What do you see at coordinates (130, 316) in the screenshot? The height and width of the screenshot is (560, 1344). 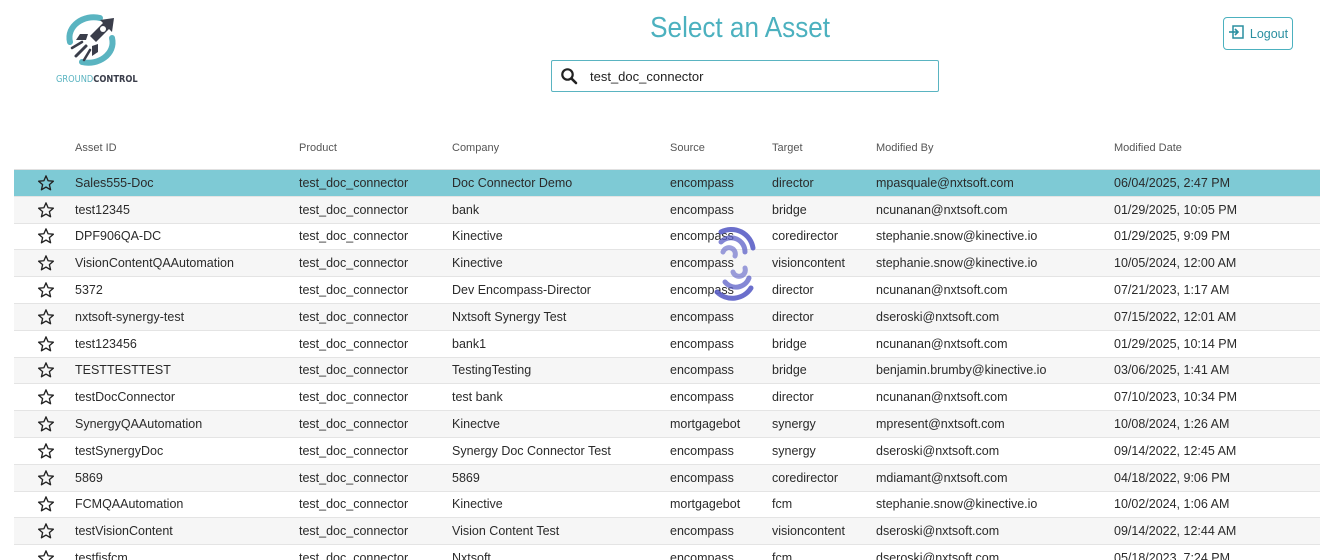 I see `cell-asset-id: nxtsoft-synergy-test` at bounding box center [130, 316].